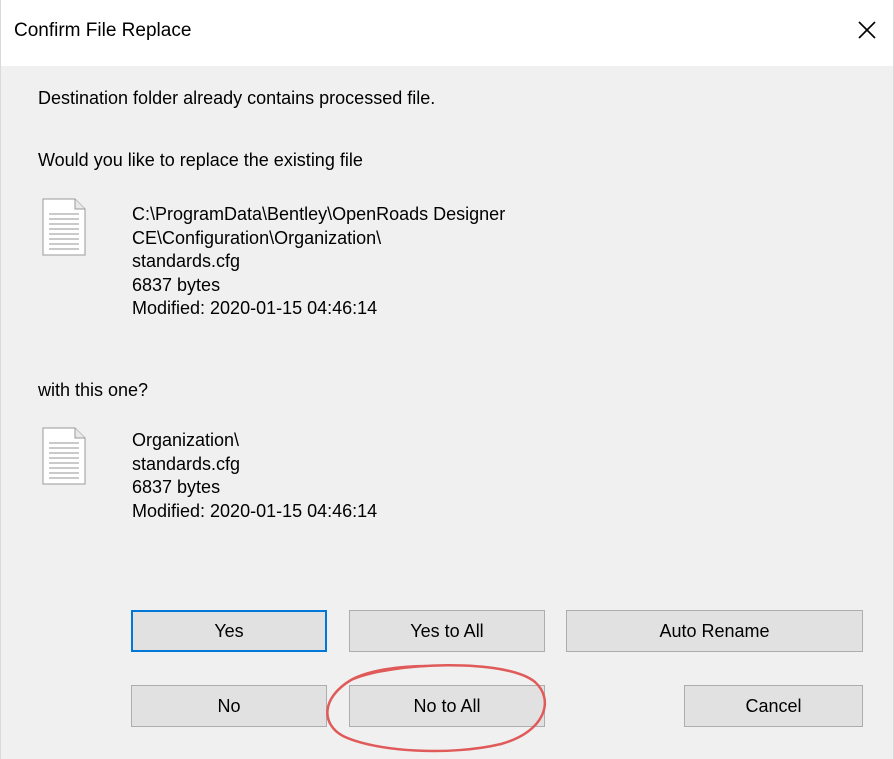 The width and height of the screenshot is (894, 759). I want to click on existing-file-size: 6837 bytes, so click(176, 284).